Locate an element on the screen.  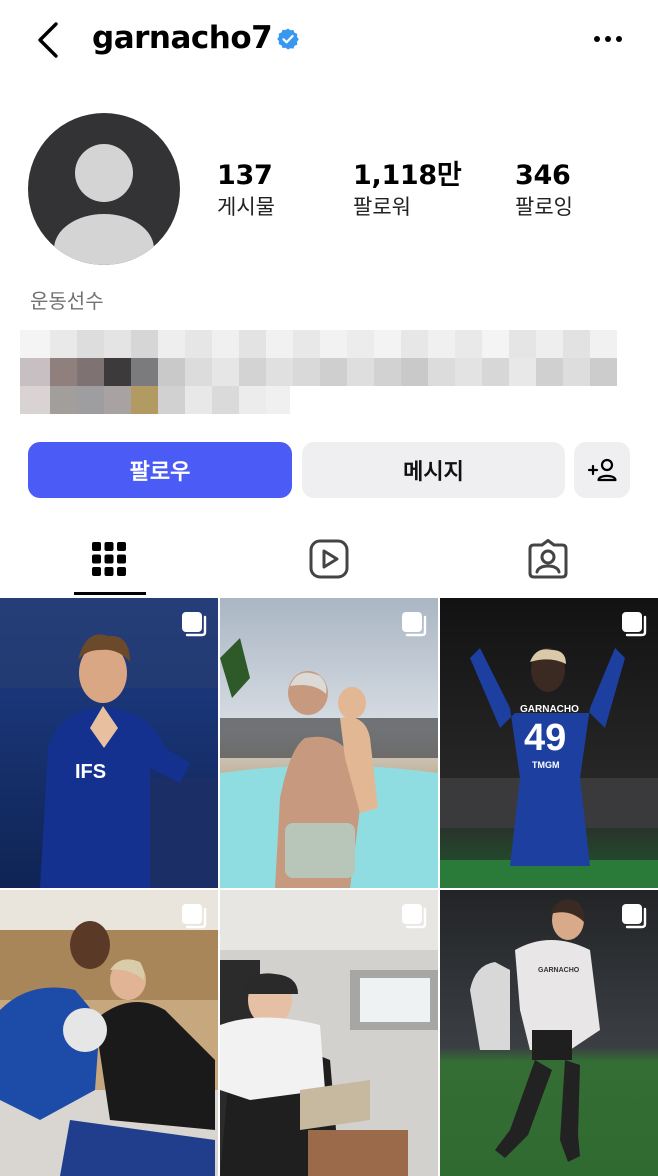
tab-reels is located at coordinates (329, 559).